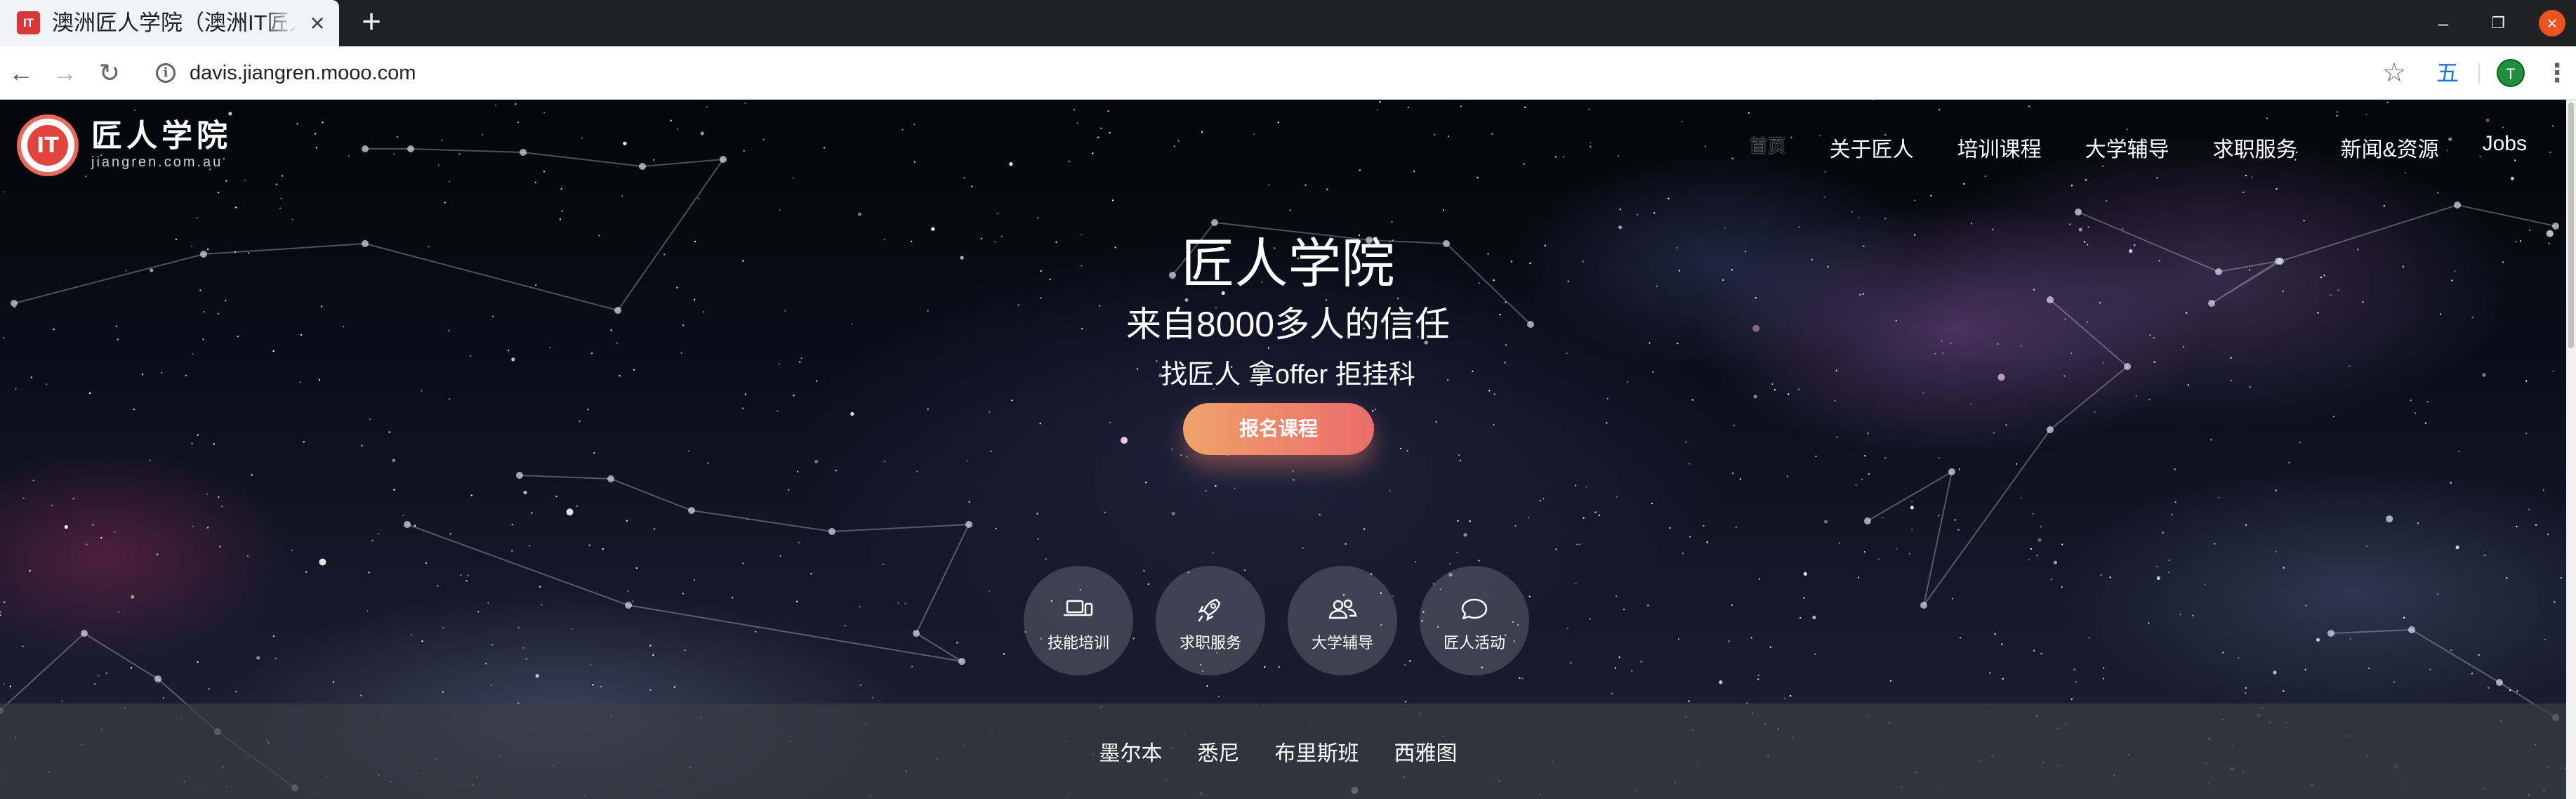 Image resolution: width=2576 pixels, height=799 pixels. Describe the element at coordinates (1342, 620) in the screenshot. I see `service-tutoring: 大学辅导` at that location.